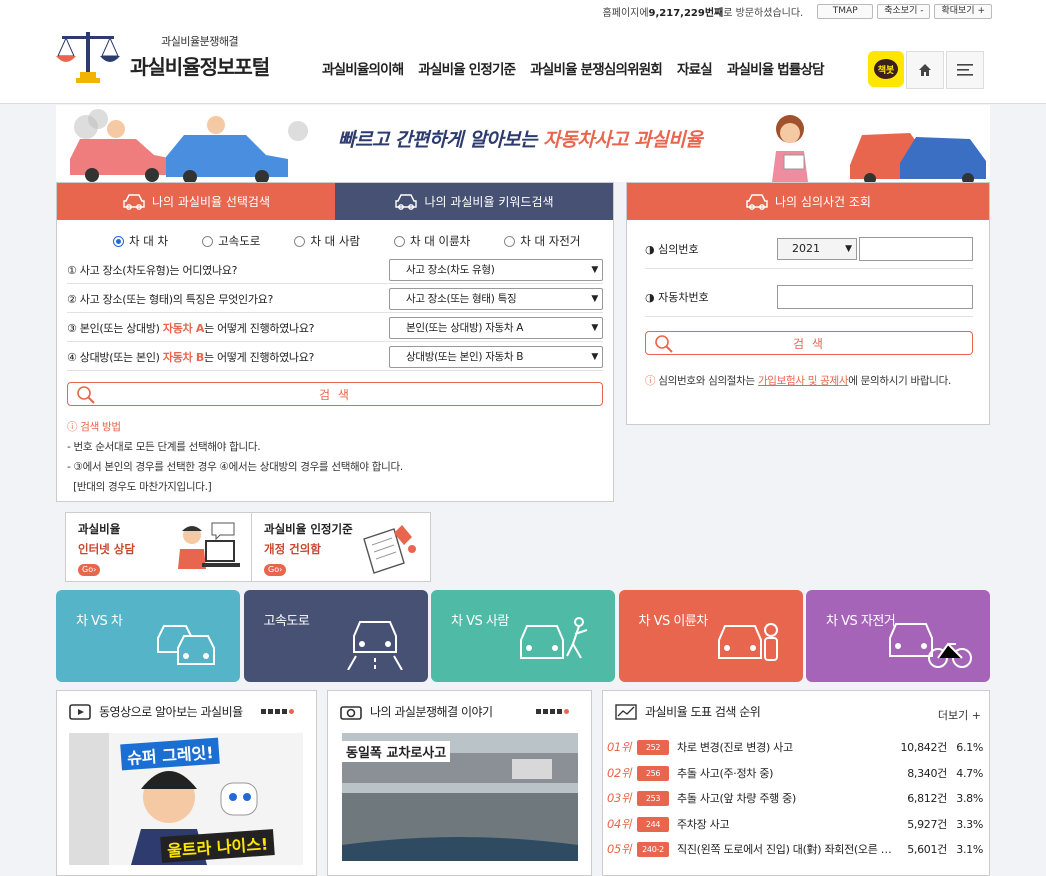  Describe the element at coordinates (695, 68) in the screenshot. I see `nav-item-library: 자료실` at that location.